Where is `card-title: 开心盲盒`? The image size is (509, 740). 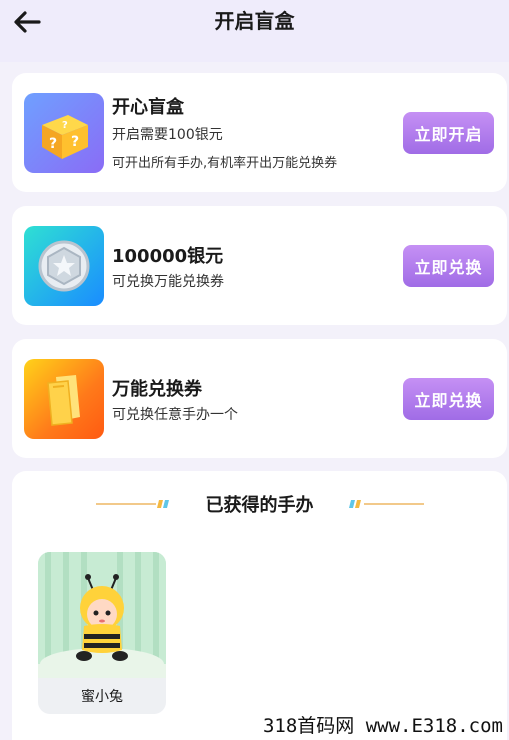
card-title: 开心盲盒 is located at coordinates (148, 107).